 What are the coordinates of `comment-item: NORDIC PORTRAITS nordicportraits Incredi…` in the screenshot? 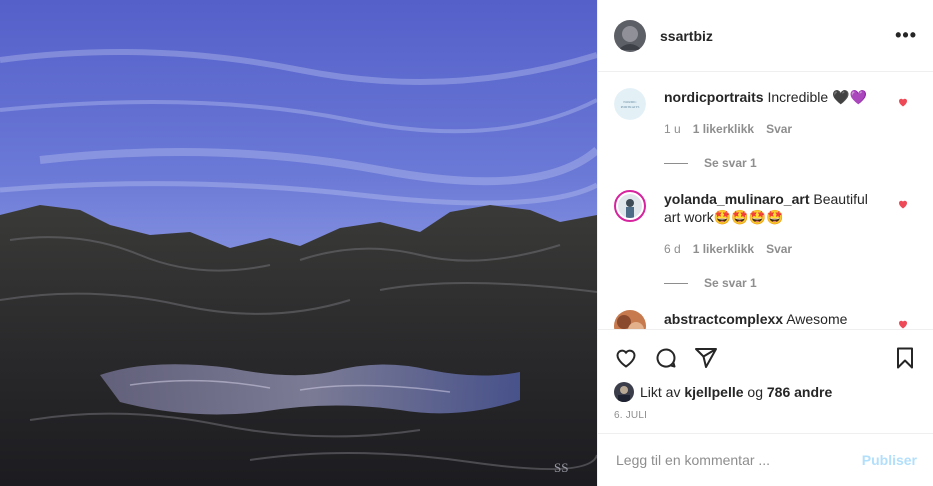 It's located at (765, 113).